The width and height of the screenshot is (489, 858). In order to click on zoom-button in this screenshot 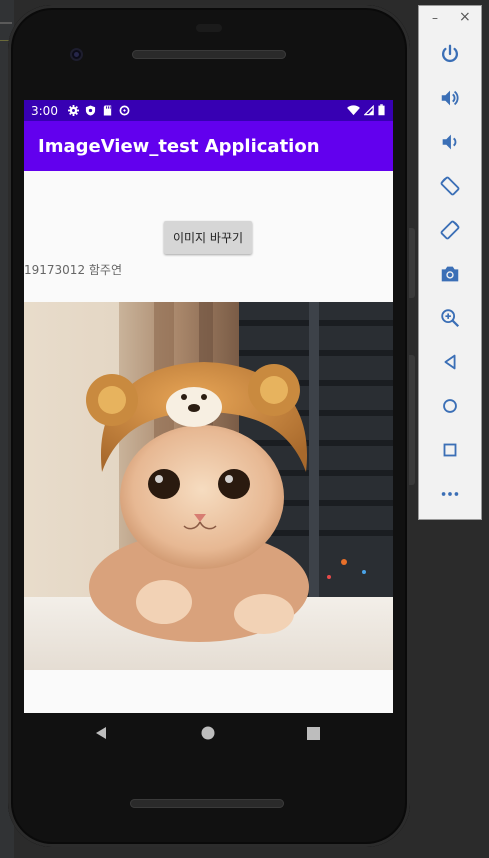, I will do `click(450, 318)`.